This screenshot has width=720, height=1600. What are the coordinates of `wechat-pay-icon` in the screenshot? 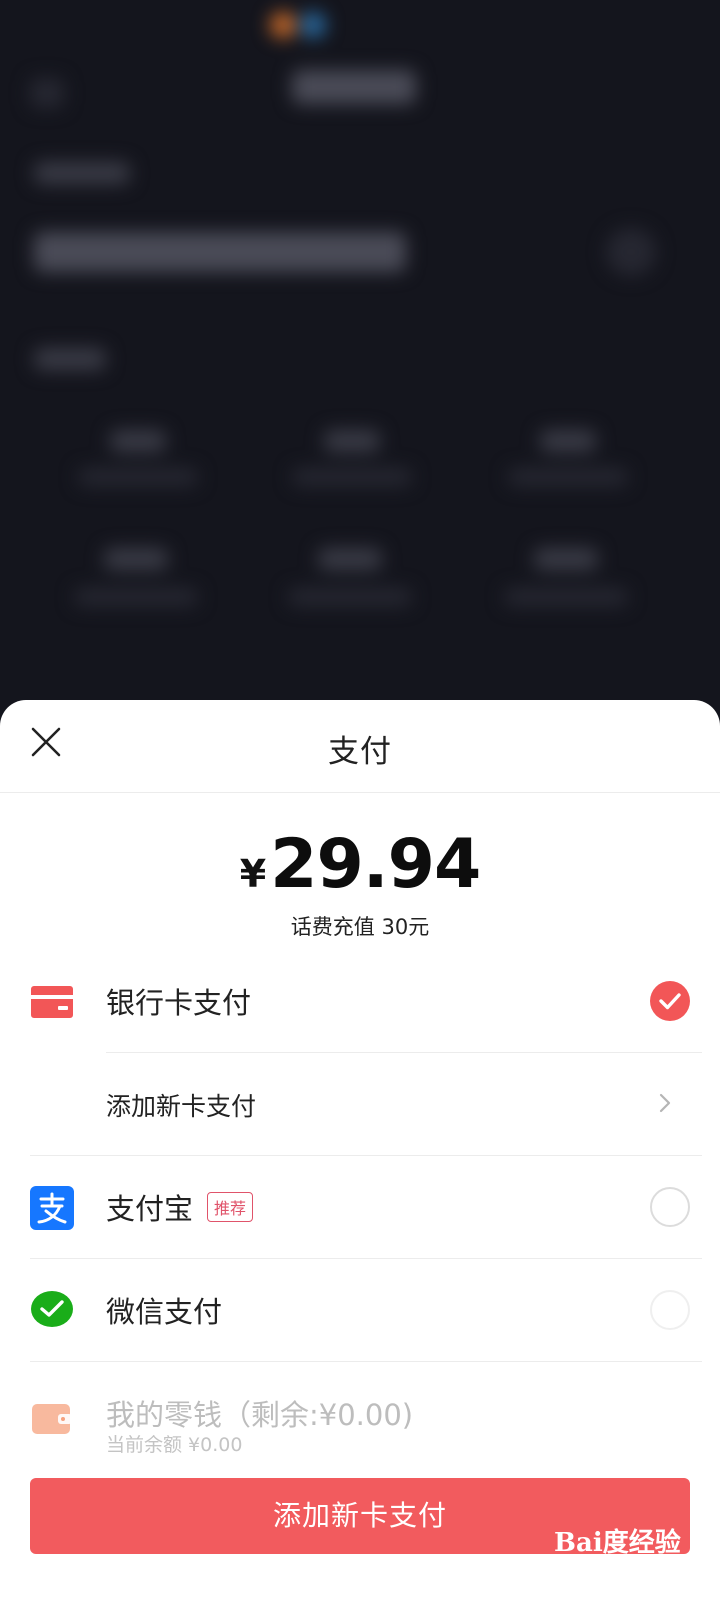 It's located at (52, 1309).